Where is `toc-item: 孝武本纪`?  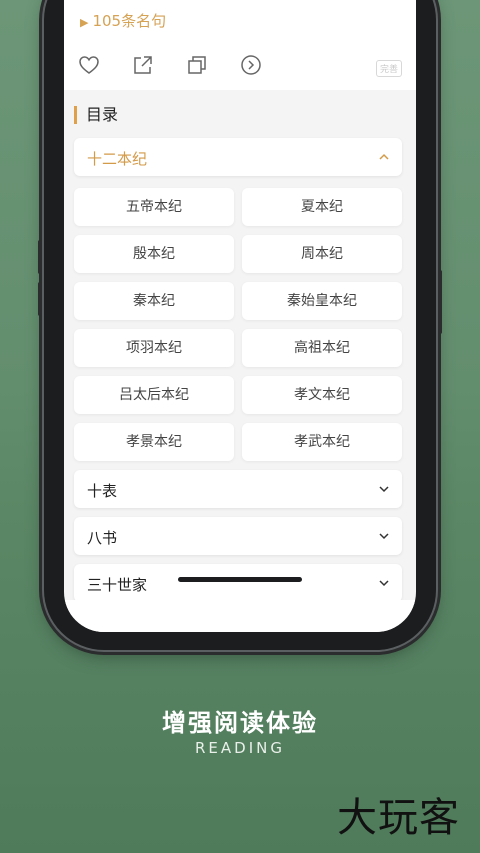 toc-item: 孝武本纪 is located at coordinates (322, 442).